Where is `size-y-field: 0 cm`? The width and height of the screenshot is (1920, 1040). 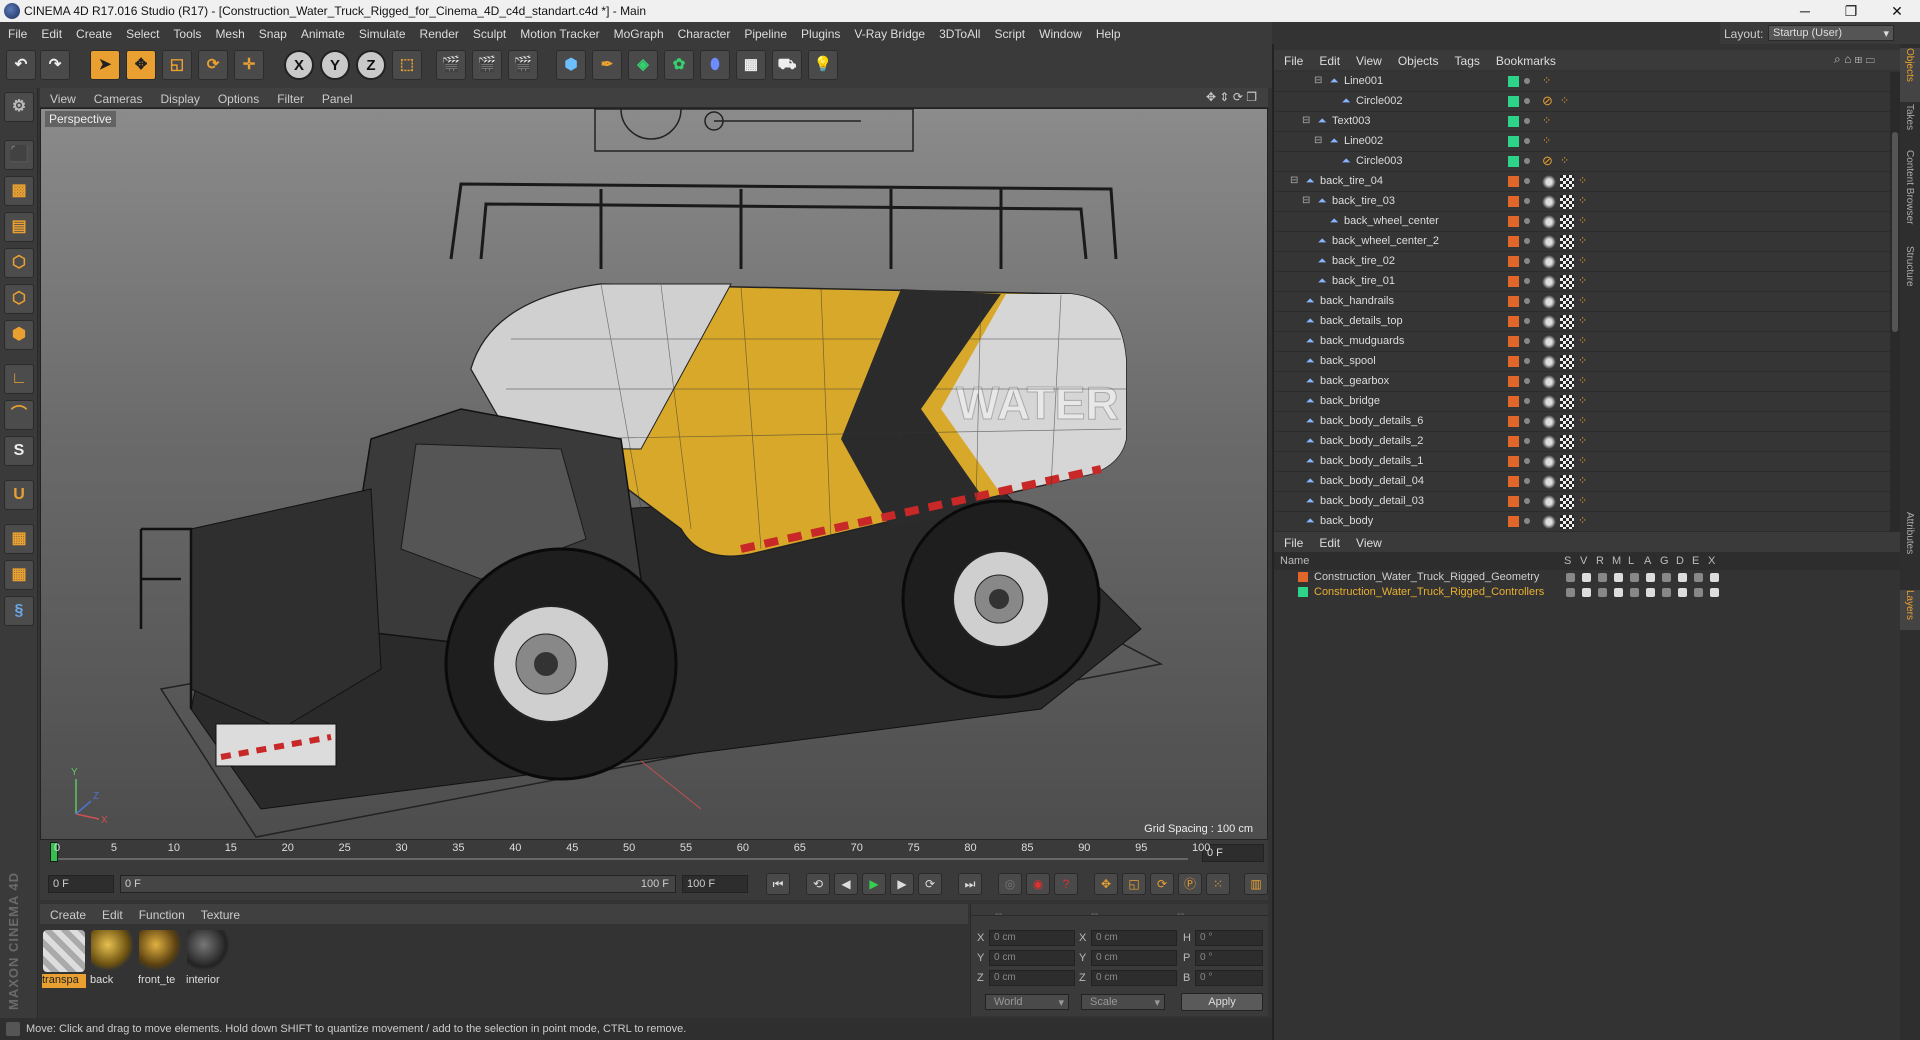 size-y-field: 0 cm is located at coordinates (1134, 958).